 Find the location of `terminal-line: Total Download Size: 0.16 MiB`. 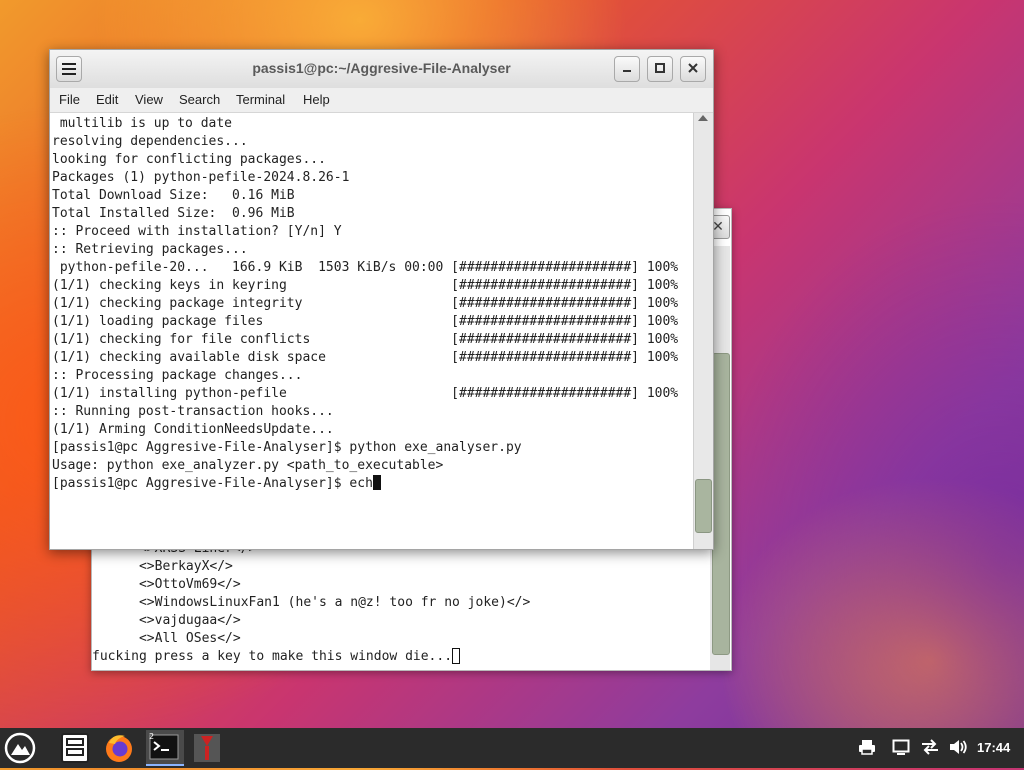

terminal-line: Total Download Size: 0.16 MiB is located at coordinates (173, 195).